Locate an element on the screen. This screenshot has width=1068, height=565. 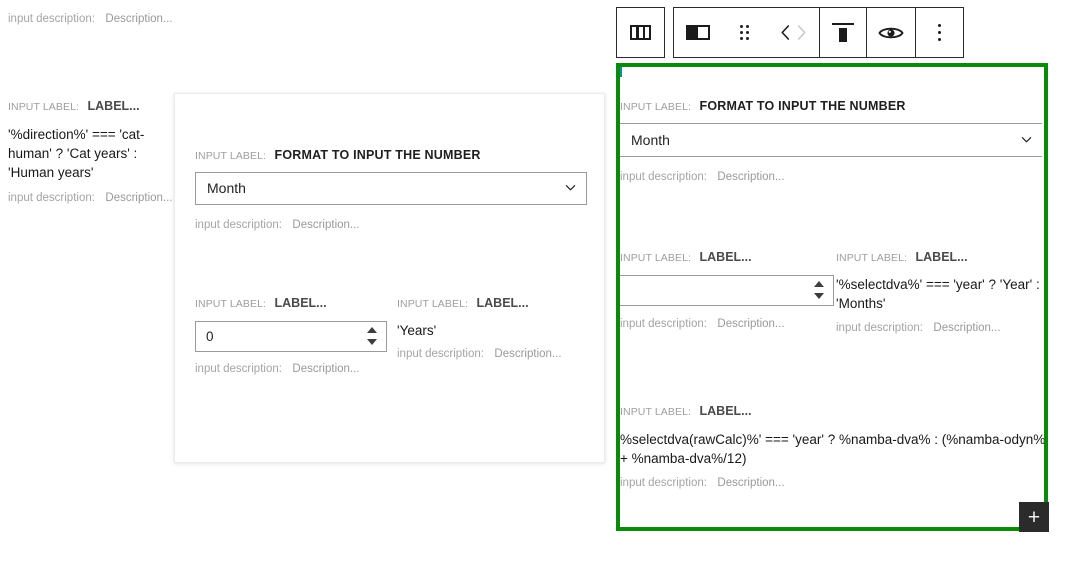
card-format-select: Month is located at coordinates (391, 188).